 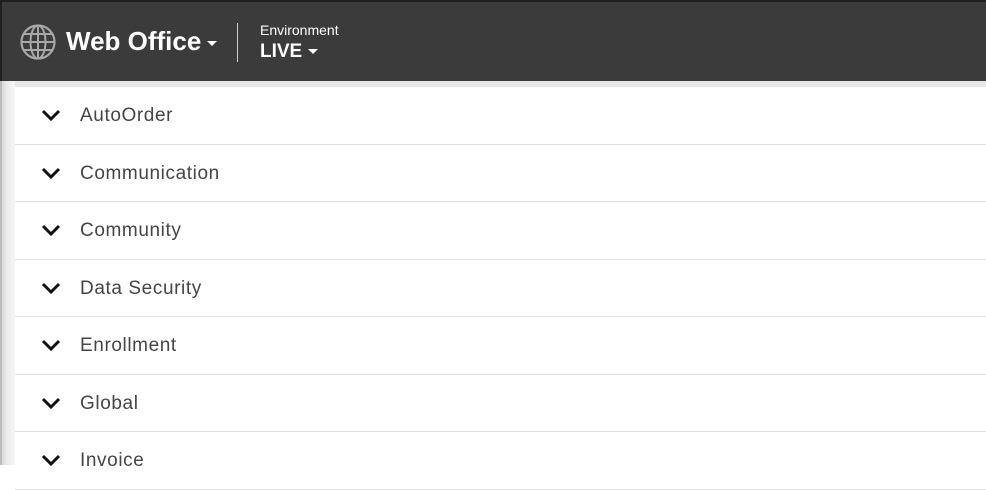 What do you see at coordinates (299, 30) in the screenshot?
I see `environment-label: Environment` at bounding box center [299, 30].